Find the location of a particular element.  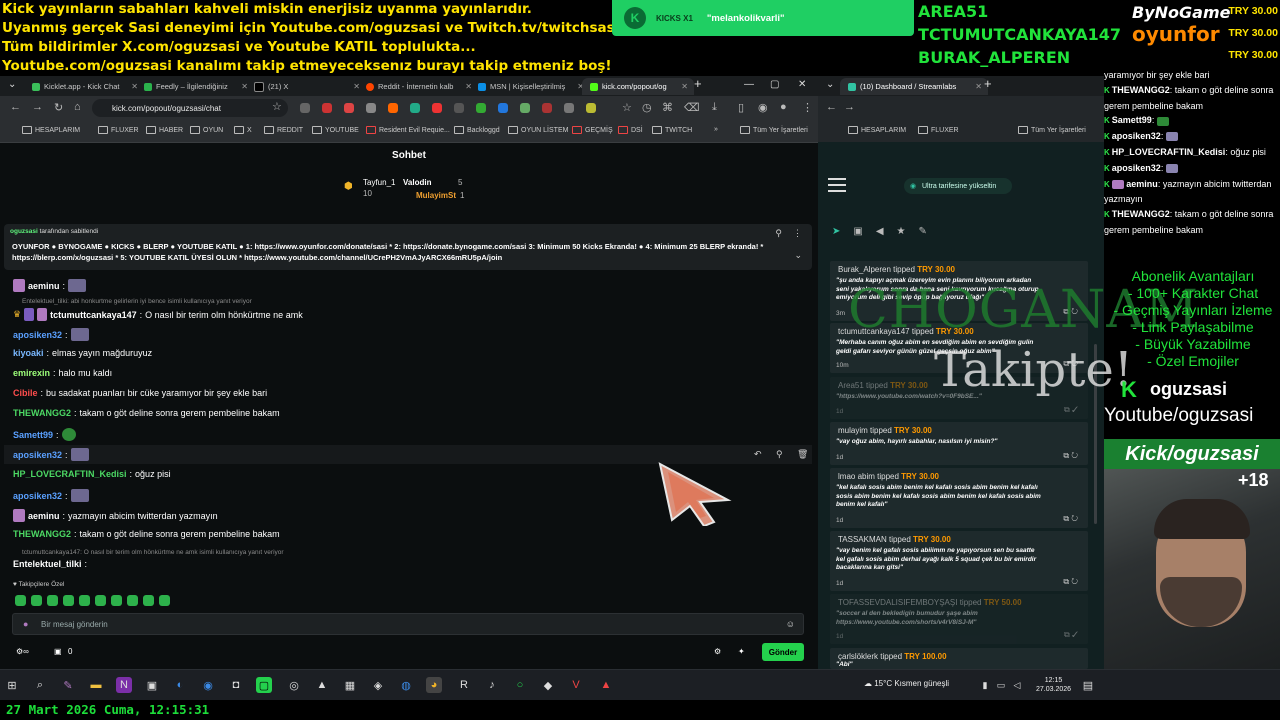

forward-icon: → is located at coordinates (849, 107).